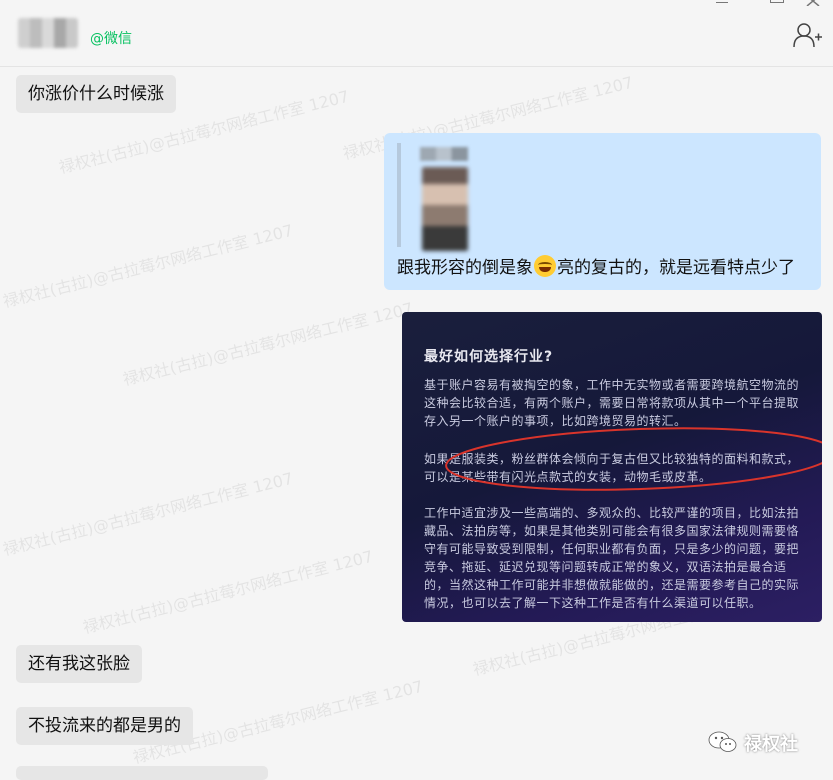  I want to click on close-button, so click(813, 3).